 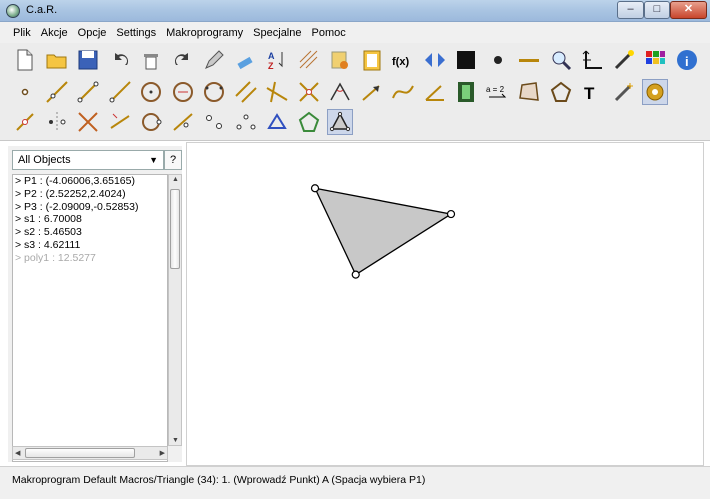 I want to click on mirror-tool-button, so click(x=57, y=122).